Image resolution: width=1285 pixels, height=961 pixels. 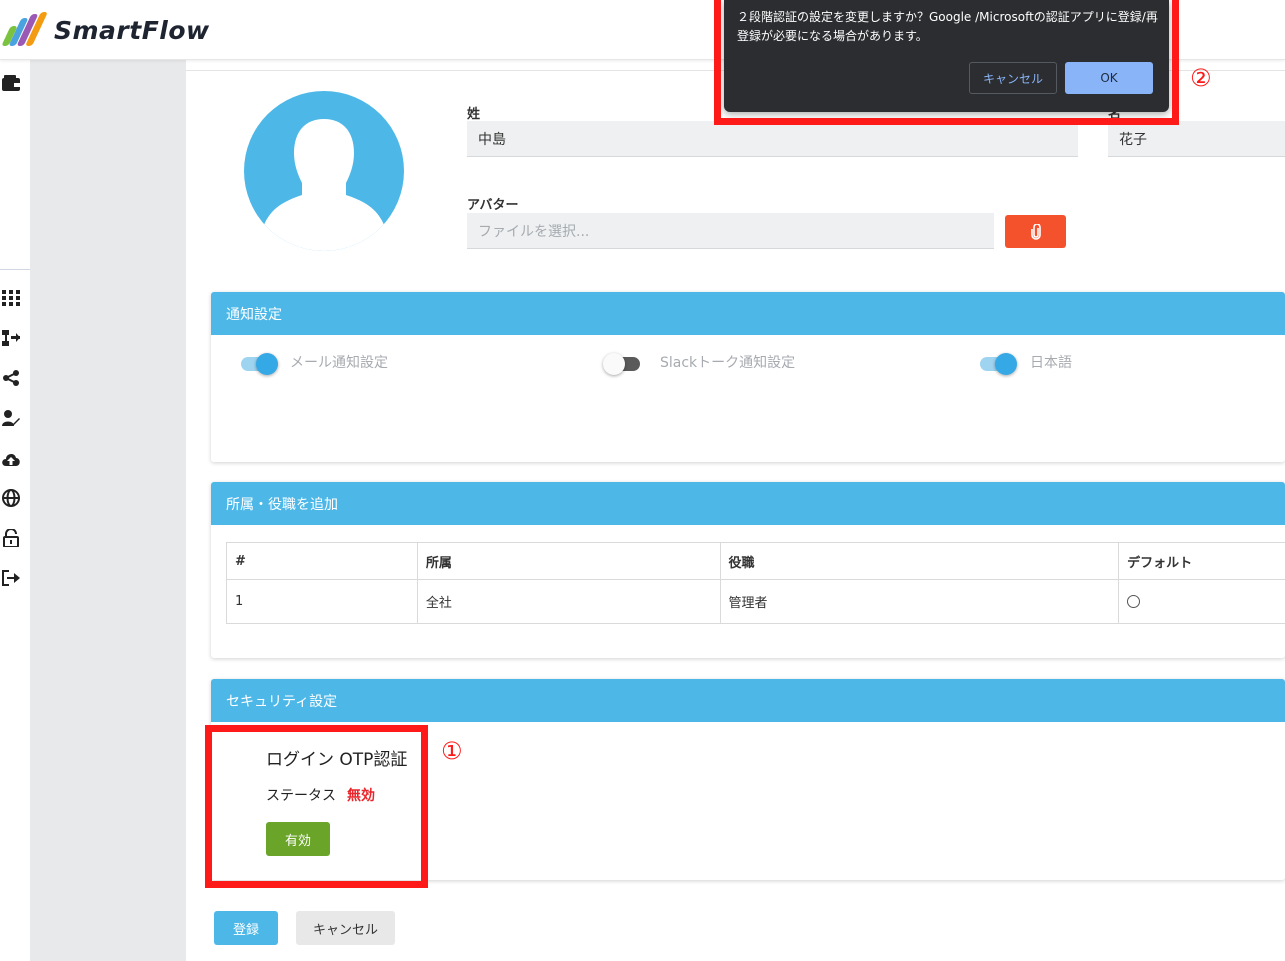 I want to click on user-silhouette-icon, so click(x=324, y=185).